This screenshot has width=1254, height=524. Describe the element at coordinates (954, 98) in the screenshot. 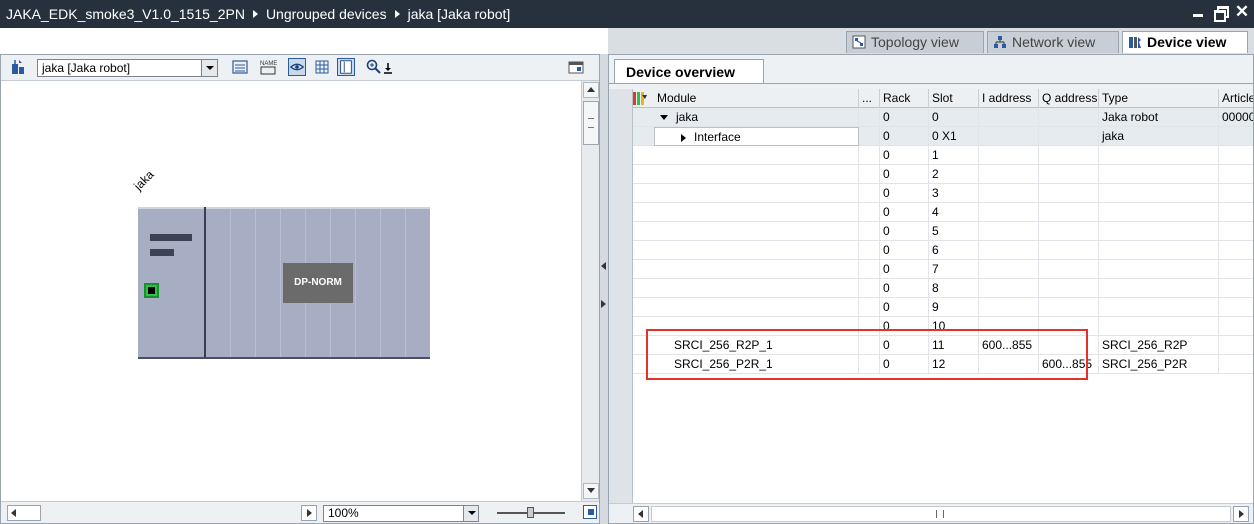

I see `col-header-slot: Slot` at that location.